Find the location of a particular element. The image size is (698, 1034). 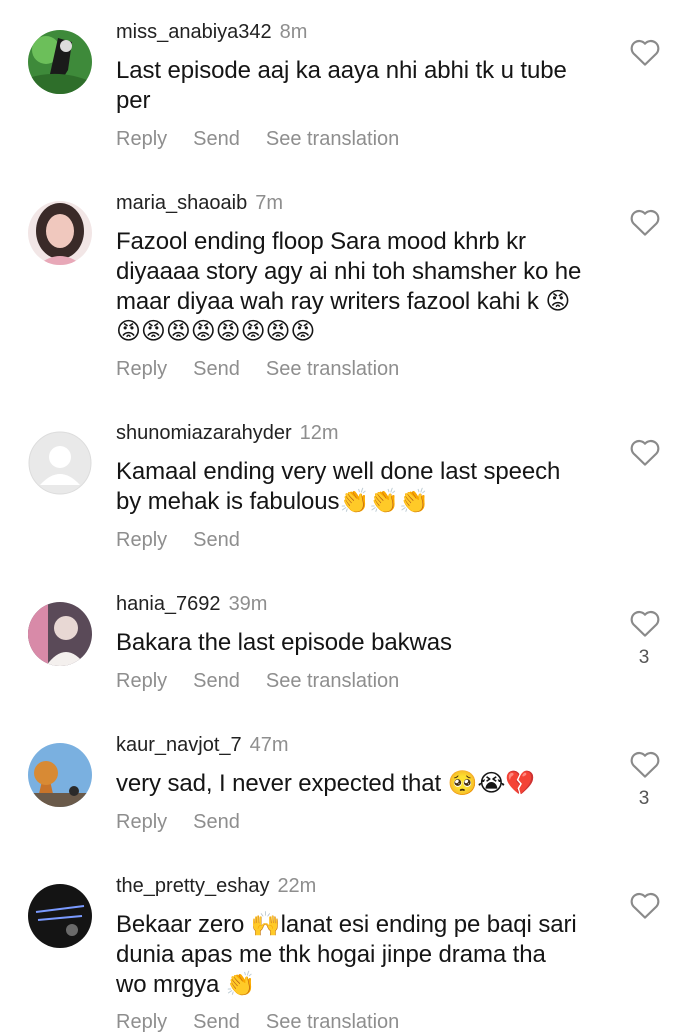

default-avatar-icon is located at coordinates (60, 463).